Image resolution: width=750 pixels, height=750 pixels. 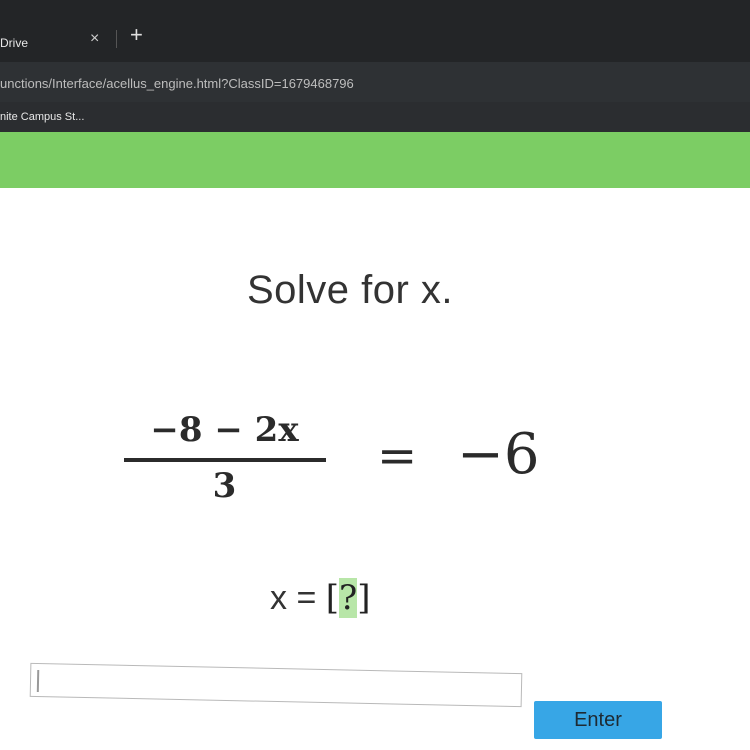 What do you see at coordinates (224, 430) in the screenshot?
I see `fraction-numerator: −8 − 2x` at bounding box center [224, 430].